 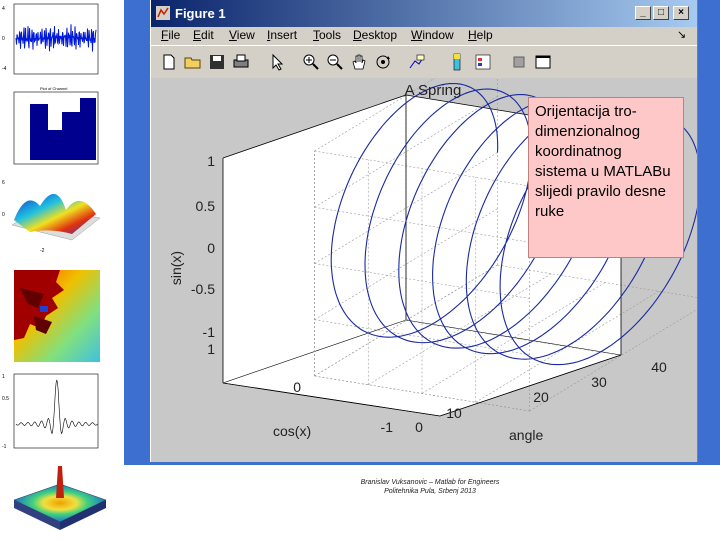 I want to click on thumbnail-bar-chart: Plot of Channel, so click(x=52, y=128).